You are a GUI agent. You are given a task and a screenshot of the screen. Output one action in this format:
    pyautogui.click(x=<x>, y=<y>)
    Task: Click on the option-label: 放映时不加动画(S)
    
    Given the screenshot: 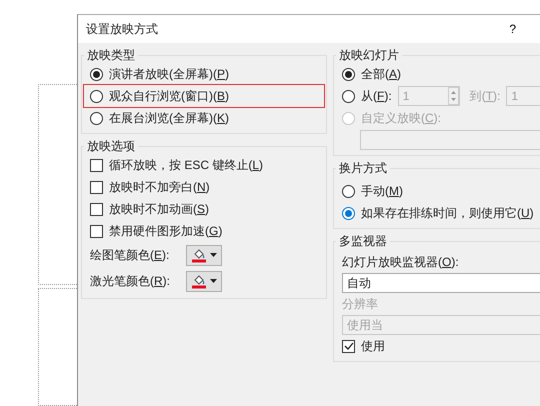 What is the action you would take?
    pyautogui.click(x=159, y=209)
    